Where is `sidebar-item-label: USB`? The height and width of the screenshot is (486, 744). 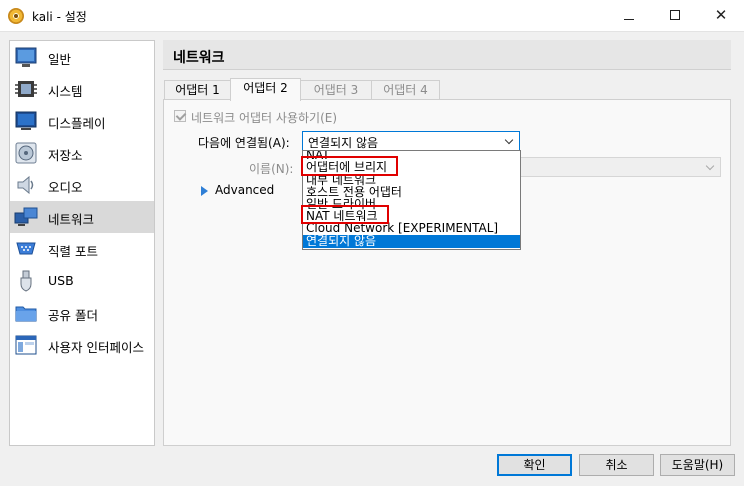 sidebar-item-label: USB is located at coordinates (61, 280).